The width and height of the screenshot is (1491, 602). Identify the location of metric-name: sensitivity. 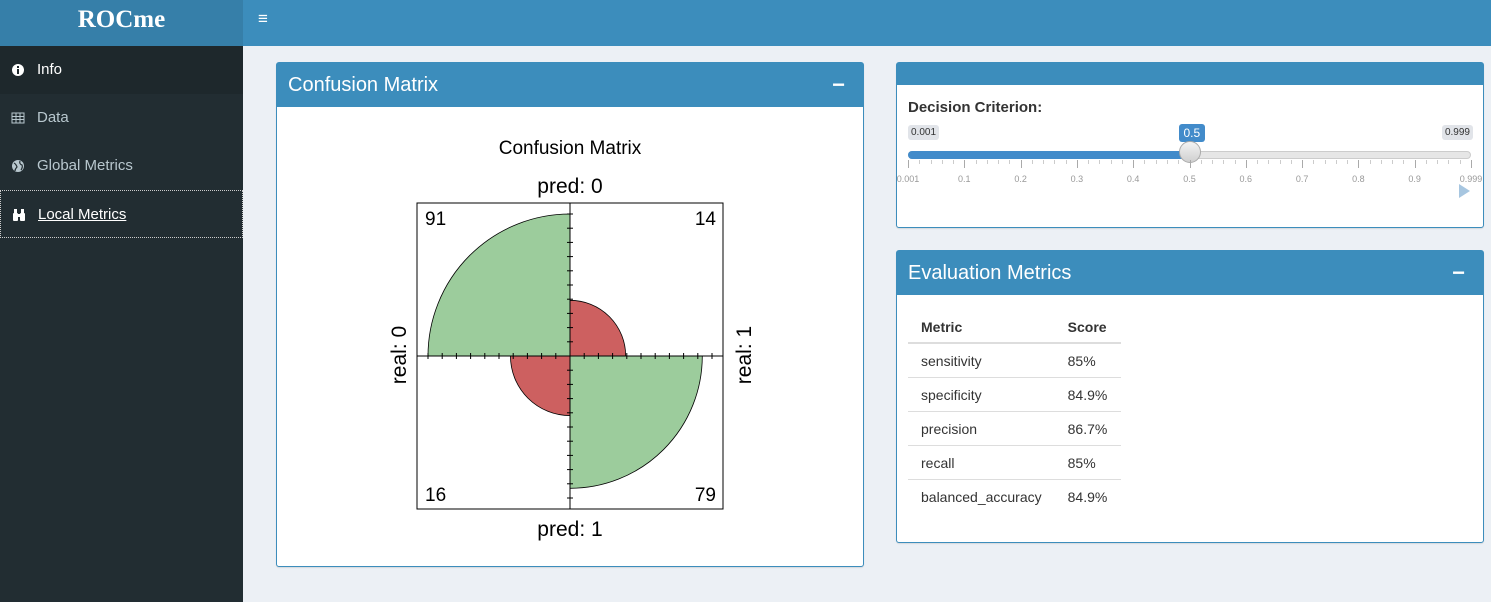
(981, 360).